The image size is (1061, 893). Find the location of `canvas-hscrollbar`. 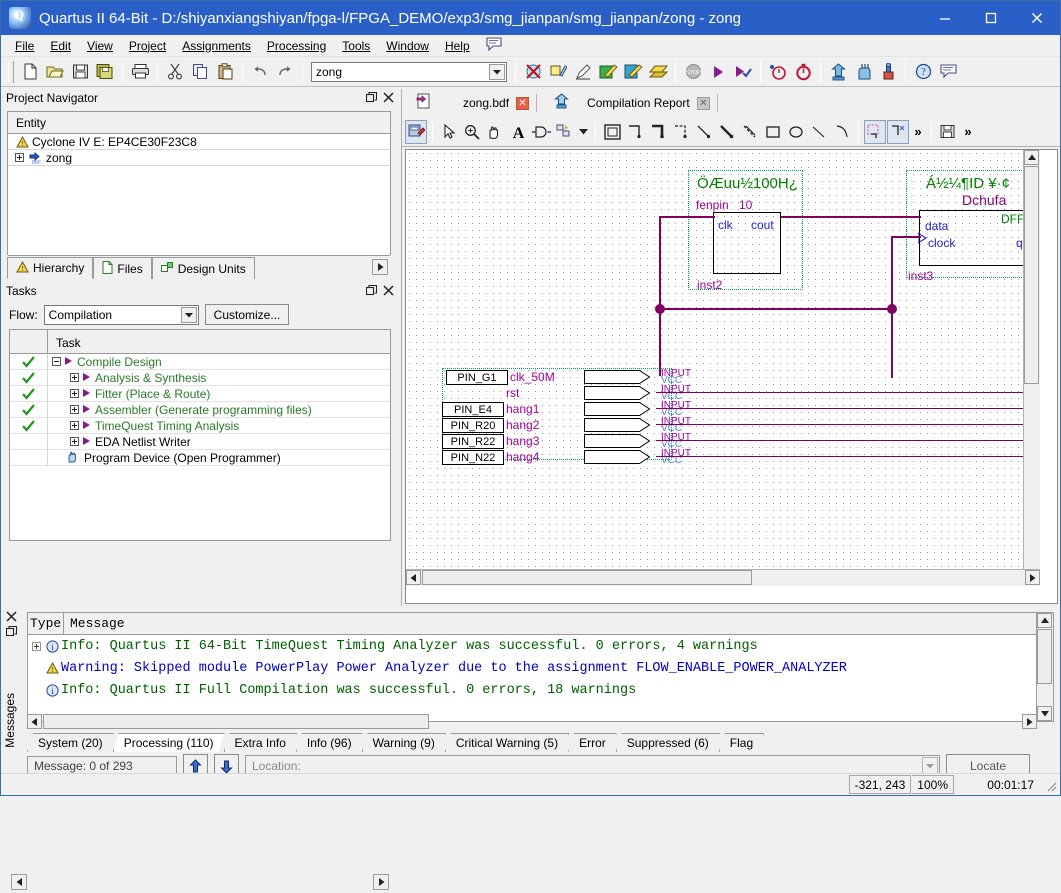

canvas-hscrollbar is located at coordinates (723, 577).